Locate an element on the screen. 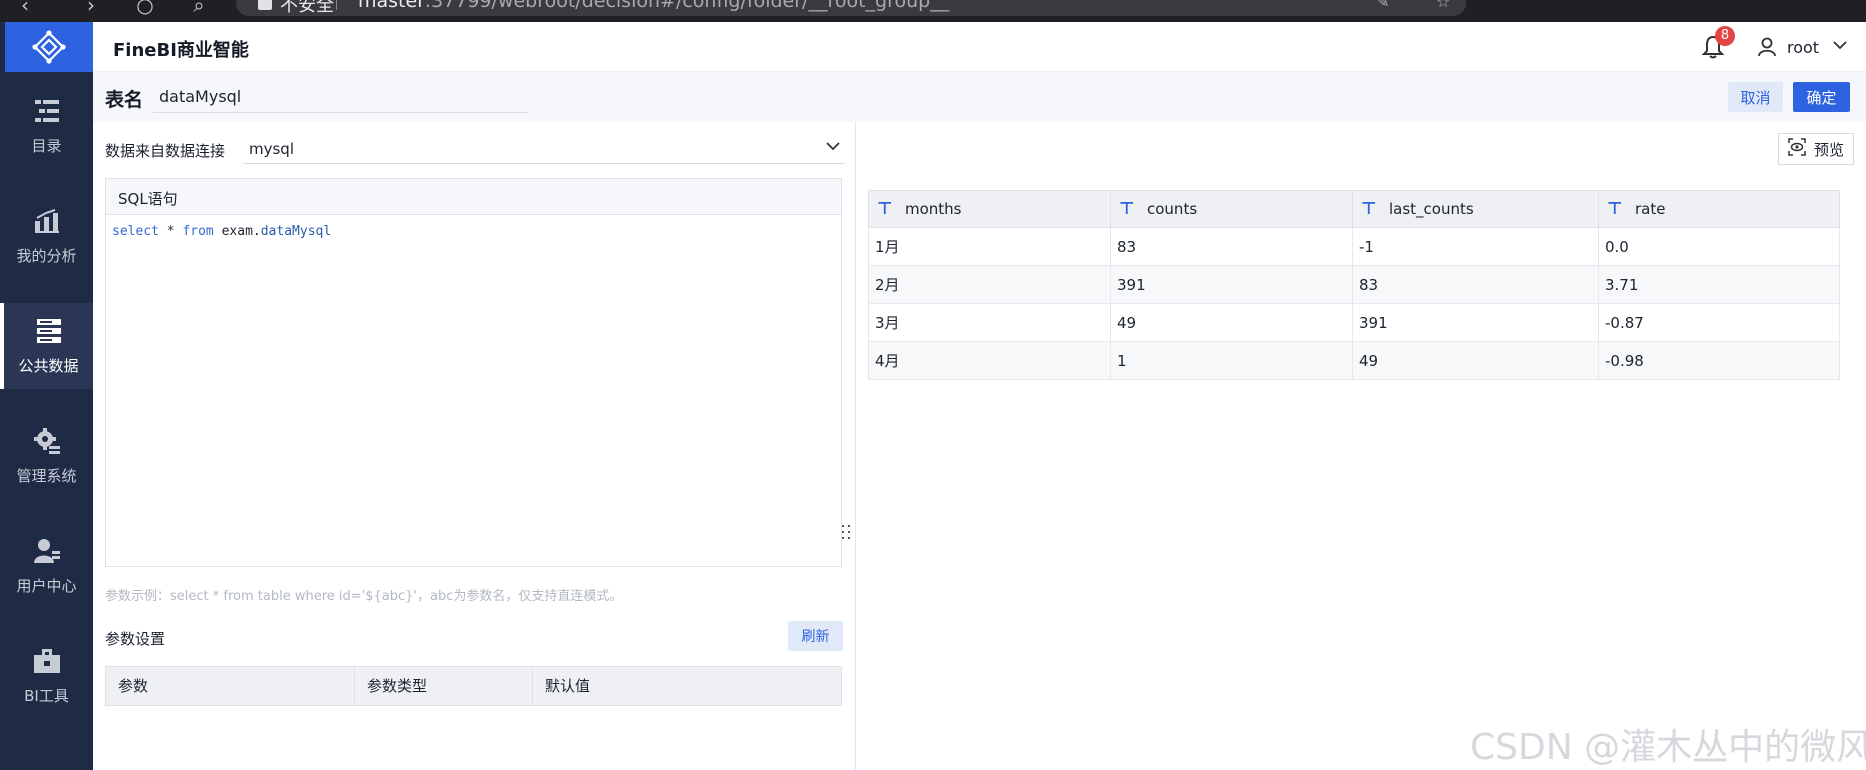  table-row: 1月 83 -1 0.0 is located at coordinates (1354, 246).